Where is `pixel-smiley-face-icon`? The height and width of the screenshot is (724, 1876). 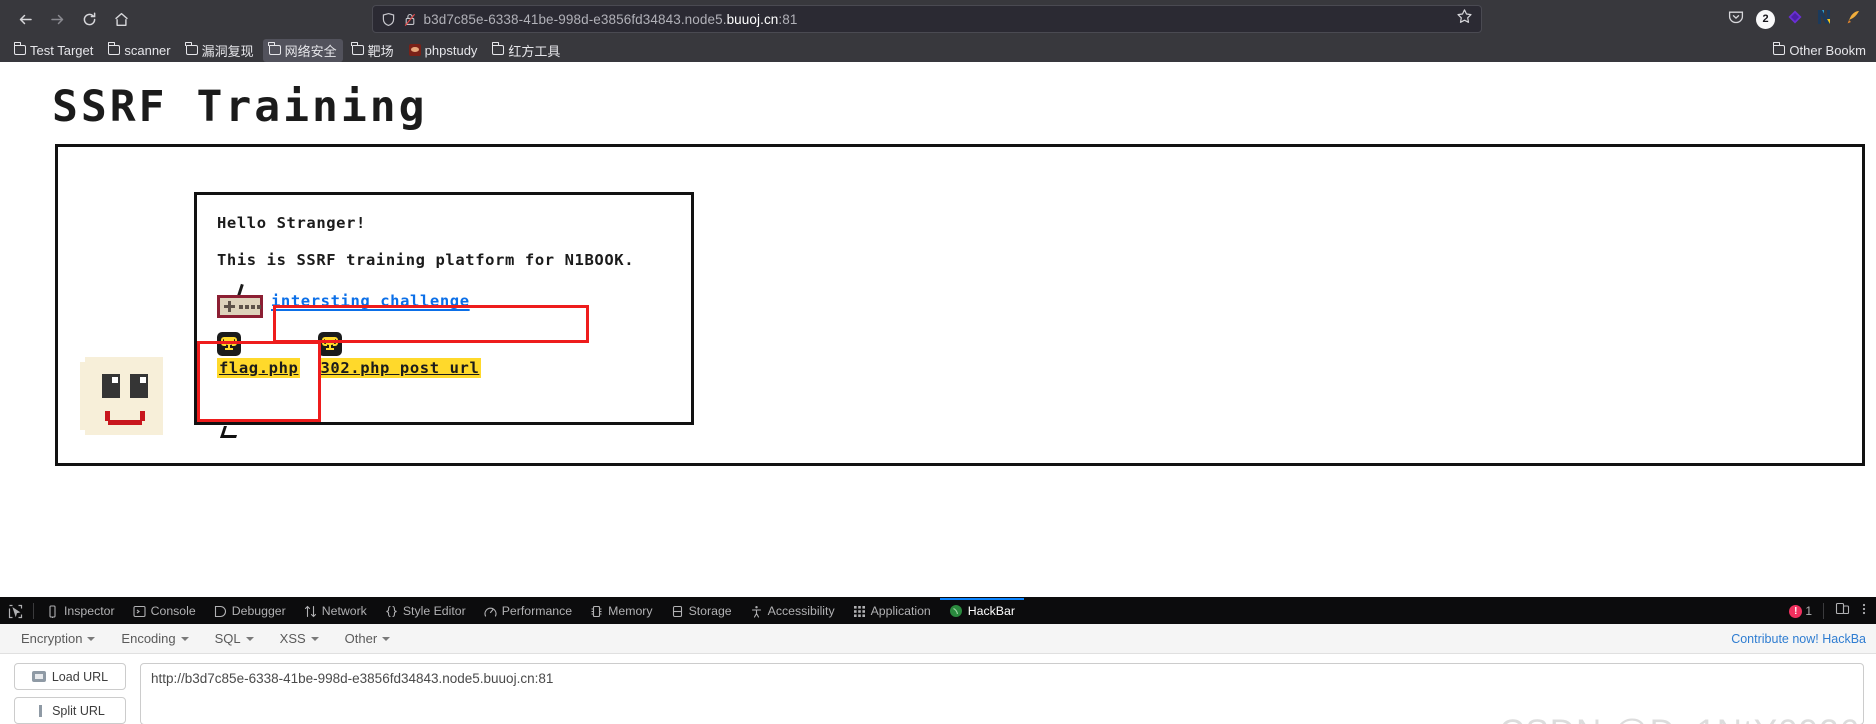 pixel-smiley-face-icon is located at coordinates (121, 396).